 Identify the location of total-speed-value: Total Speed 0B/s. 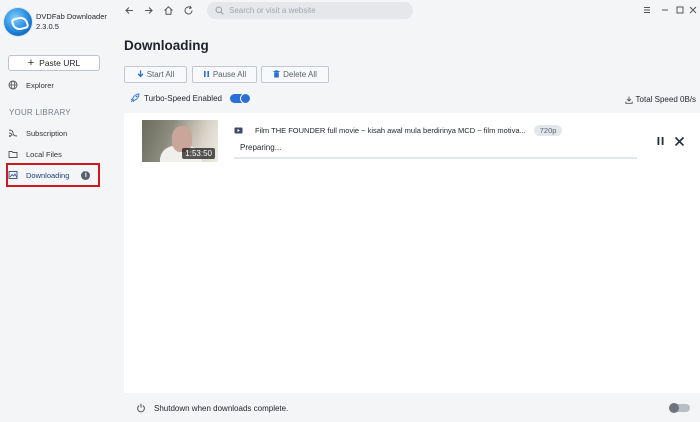
(665, 99).